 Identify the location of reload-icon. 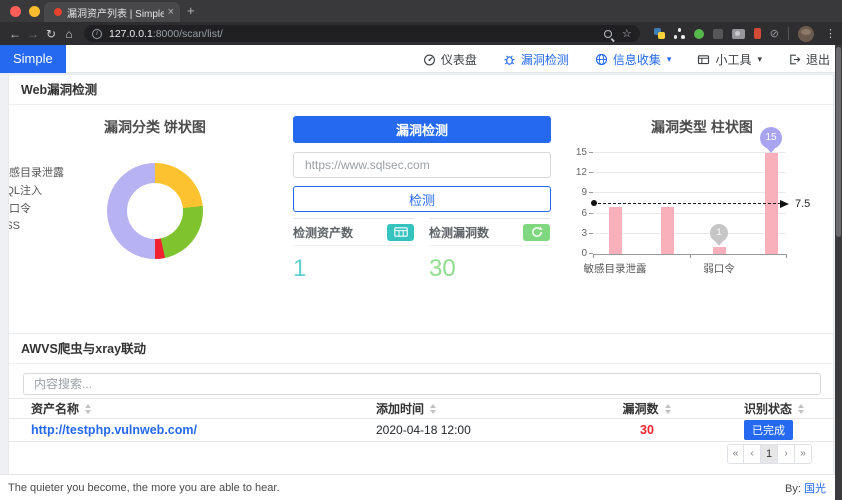
(51, 34).